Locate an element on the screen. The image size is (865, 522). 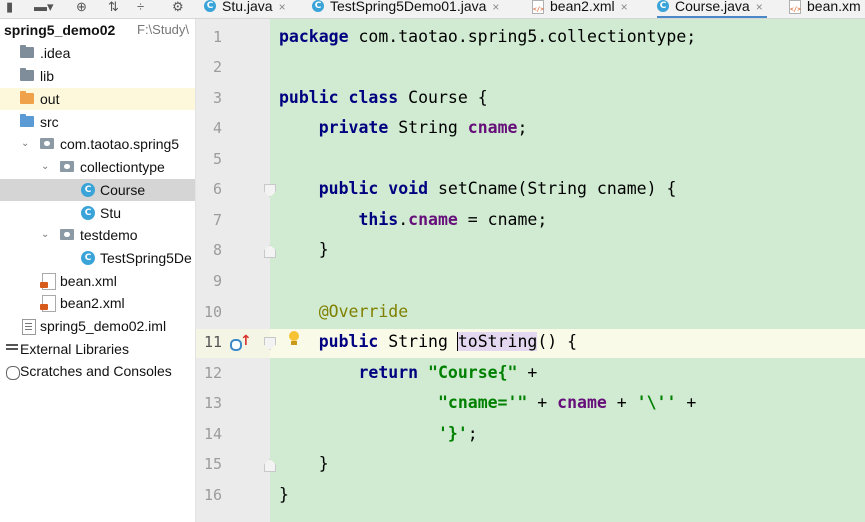
code-text: ; is located at coordinates (522, 127).